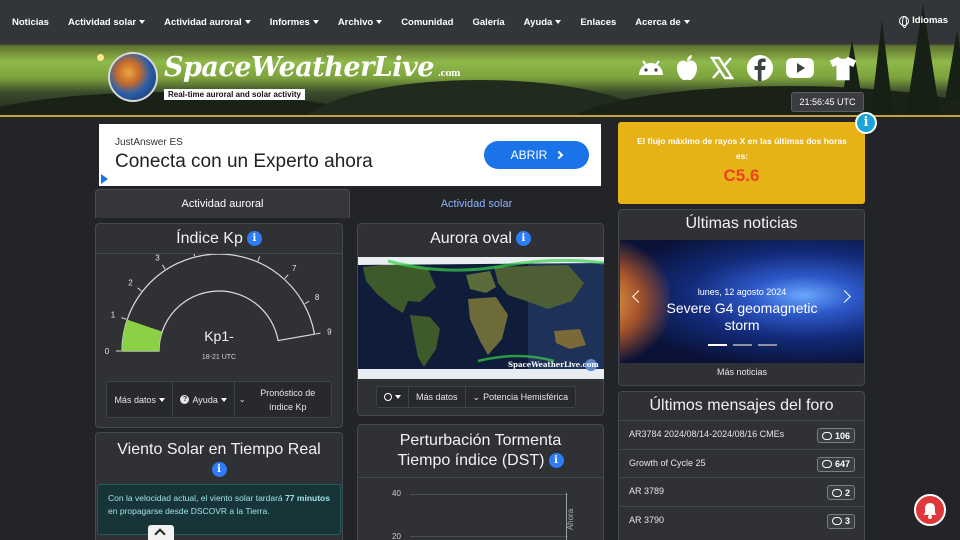 This screenshot has height=540, width=960. I want to click on youtube-icon, so click(800, 68).